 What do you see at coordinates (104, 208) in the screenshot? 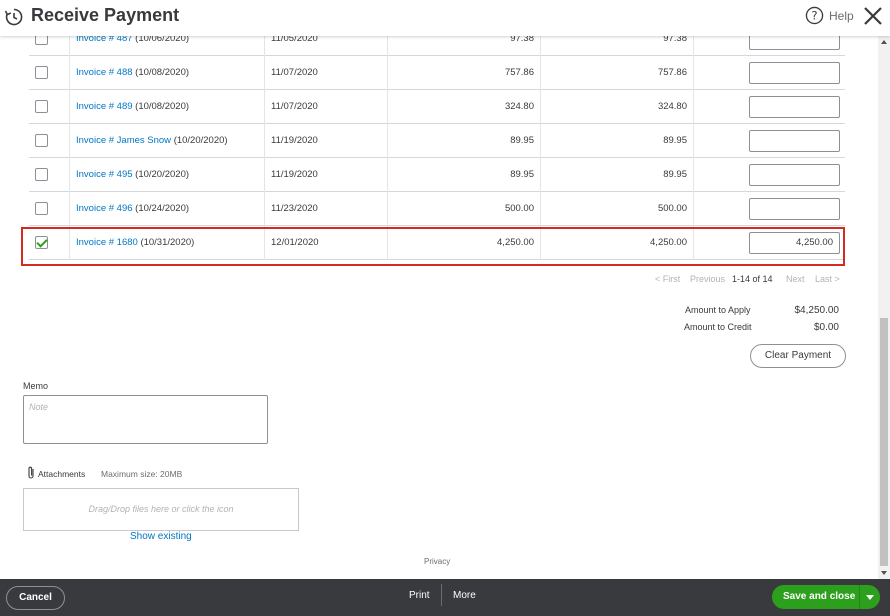
I see `invoice-link: Invoice # 496` at bounding box center [104, 208].